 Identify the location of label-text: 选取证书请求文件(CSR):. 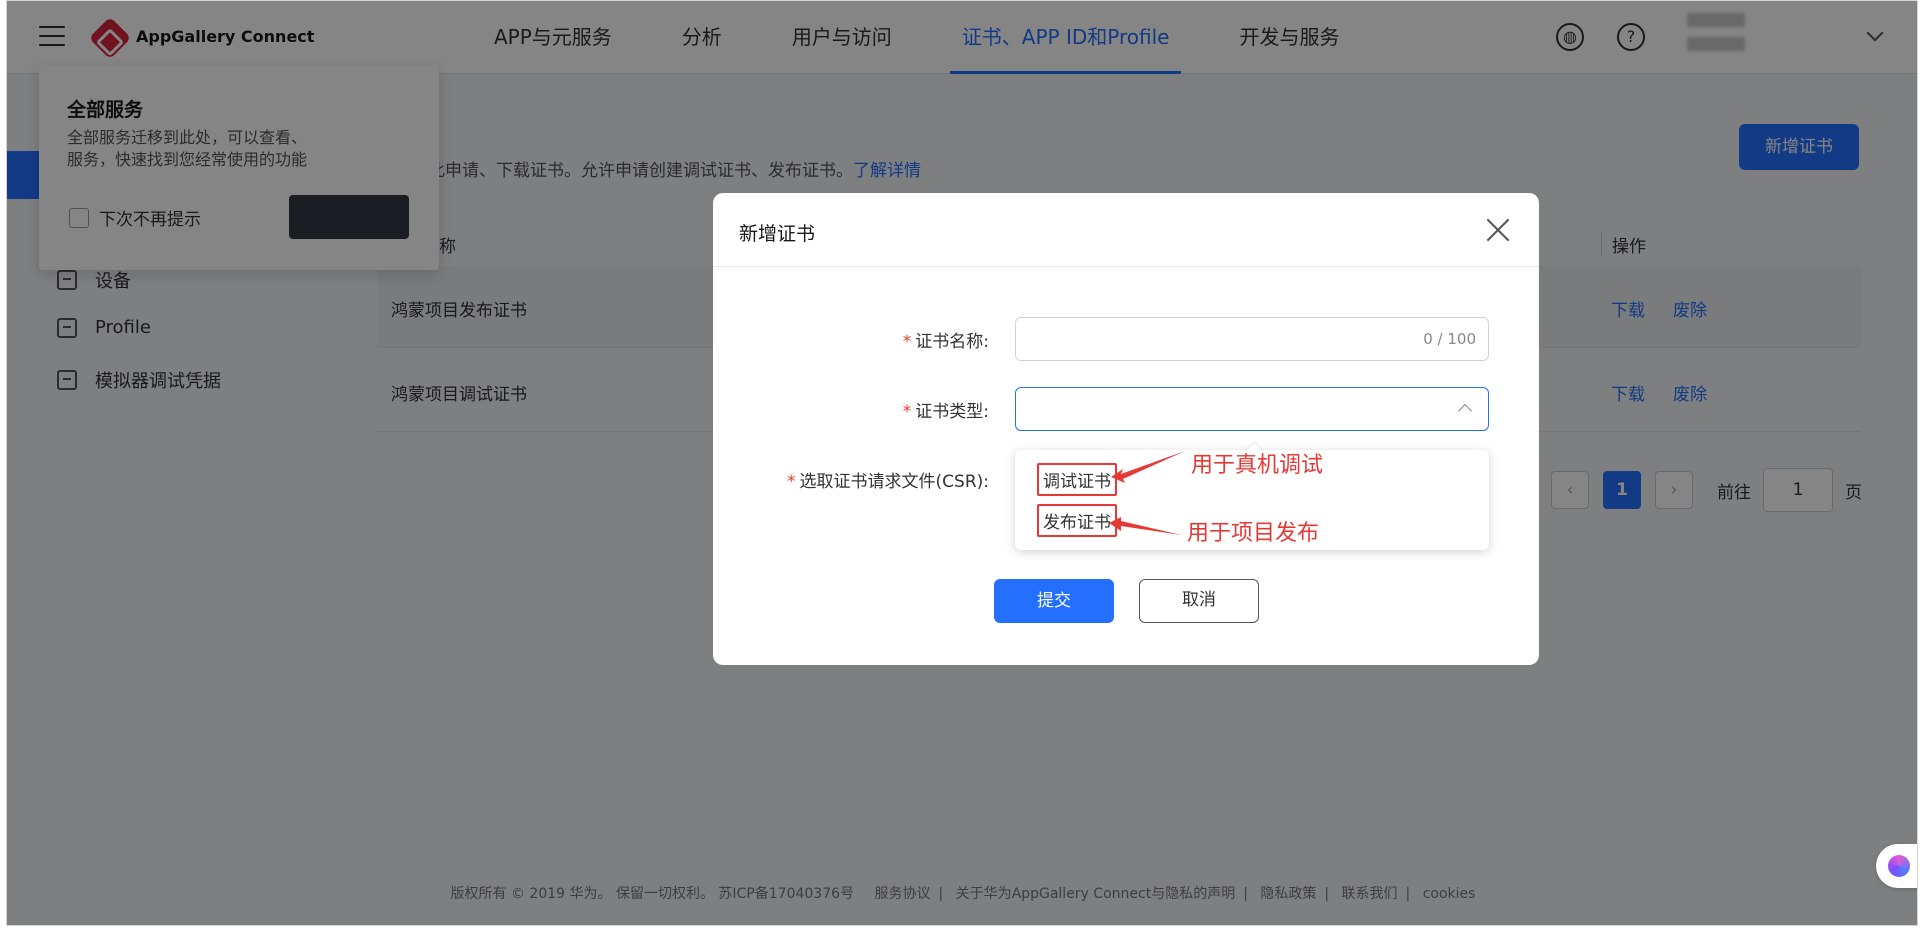
(894, 482).